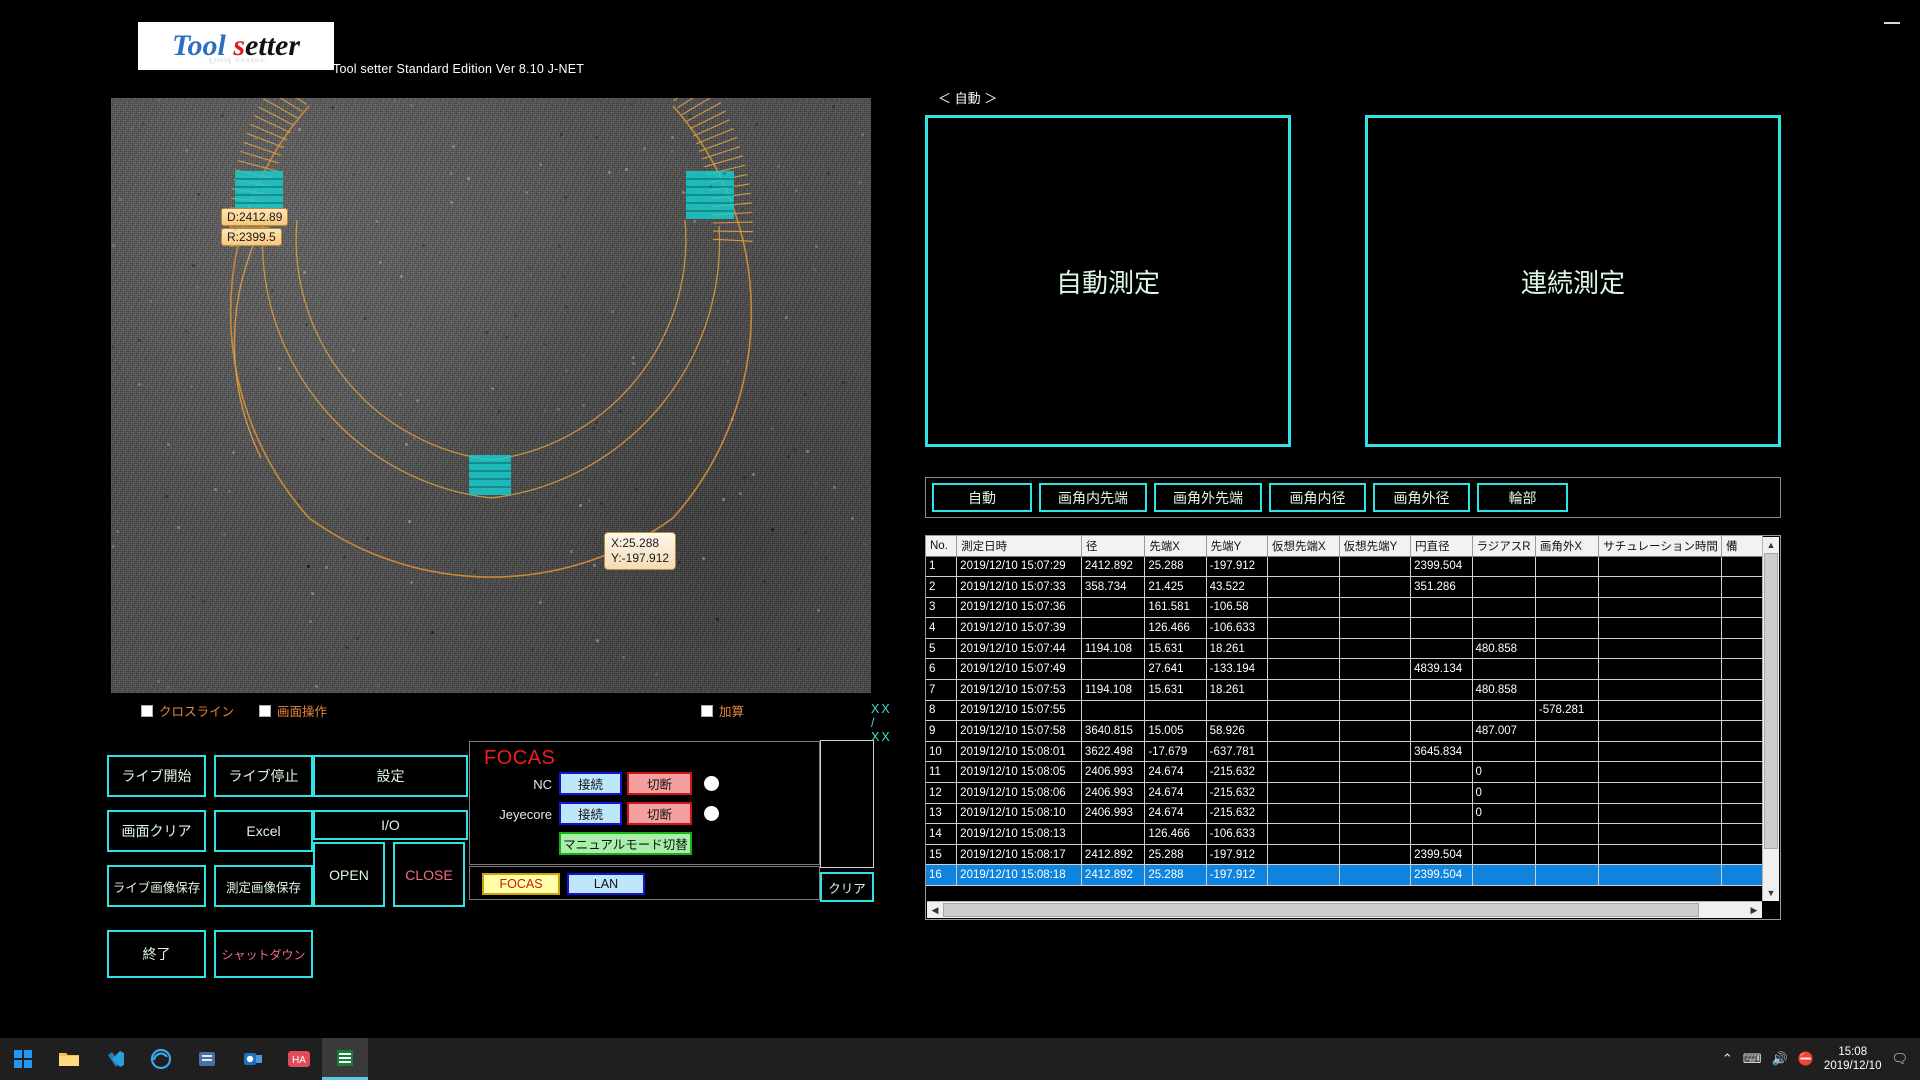  Describe the element at coordinates (491, 338) in the screenshot. I see `measurement-overlay` at that location.